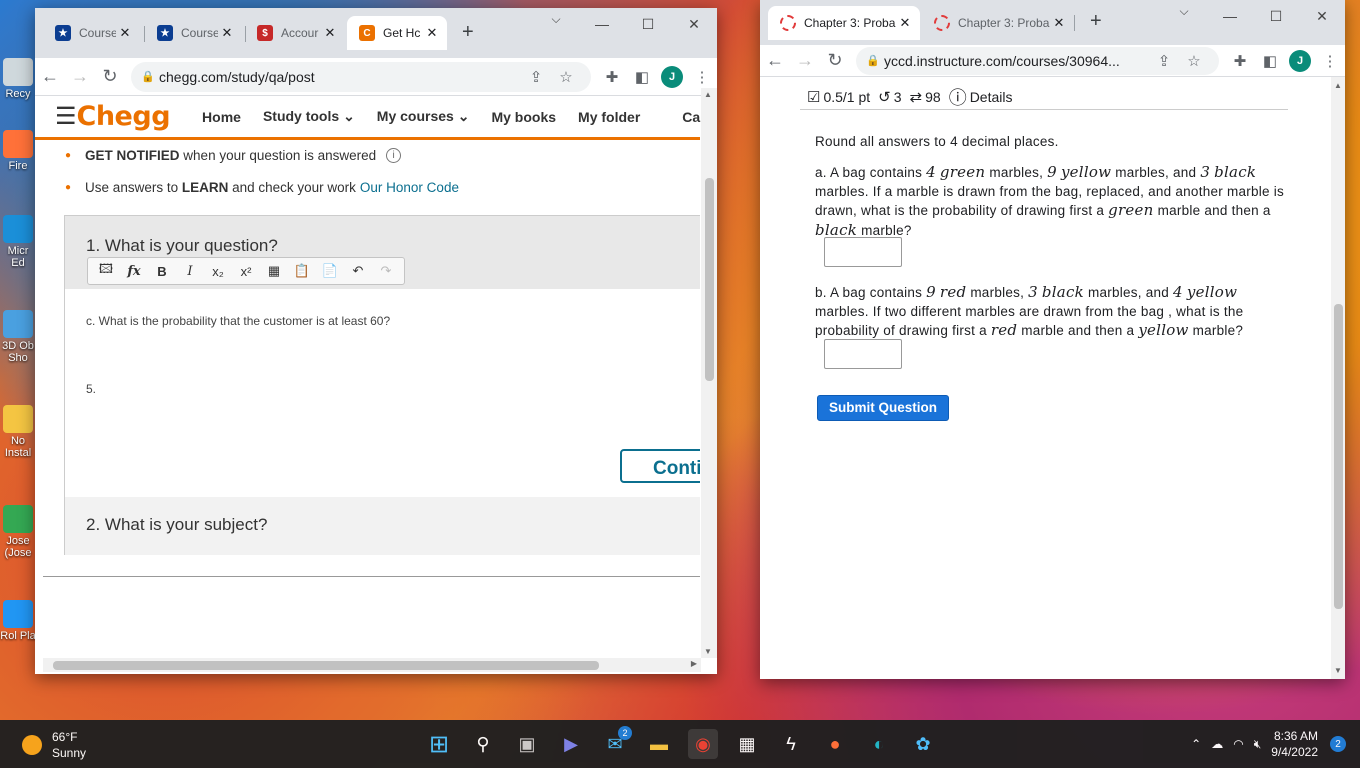 The image size is (1360, 768). I want to click on nav-study-tools: Study tools ⌄, so click(309, 116).